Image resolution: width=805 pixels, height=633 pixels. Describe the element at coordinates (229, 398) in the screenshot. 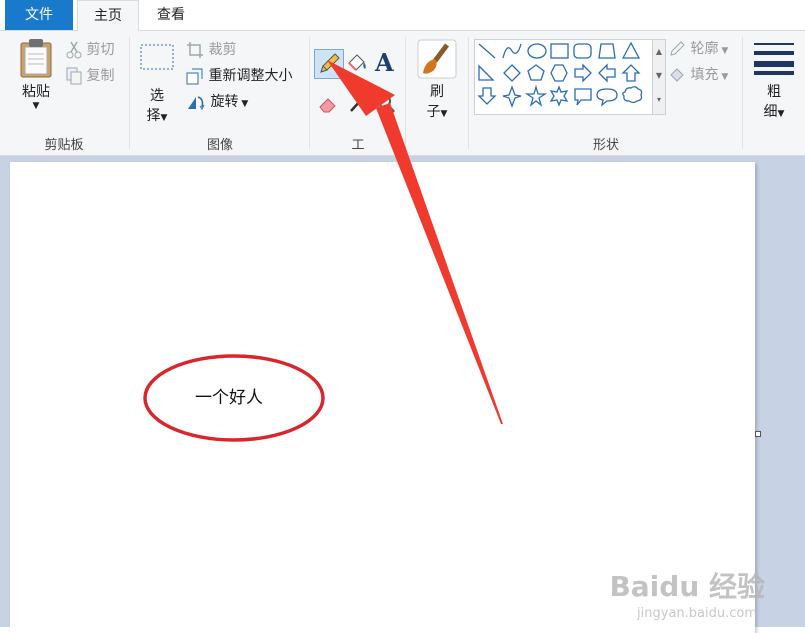

I see `canvas-text: 一个好人` at that location.